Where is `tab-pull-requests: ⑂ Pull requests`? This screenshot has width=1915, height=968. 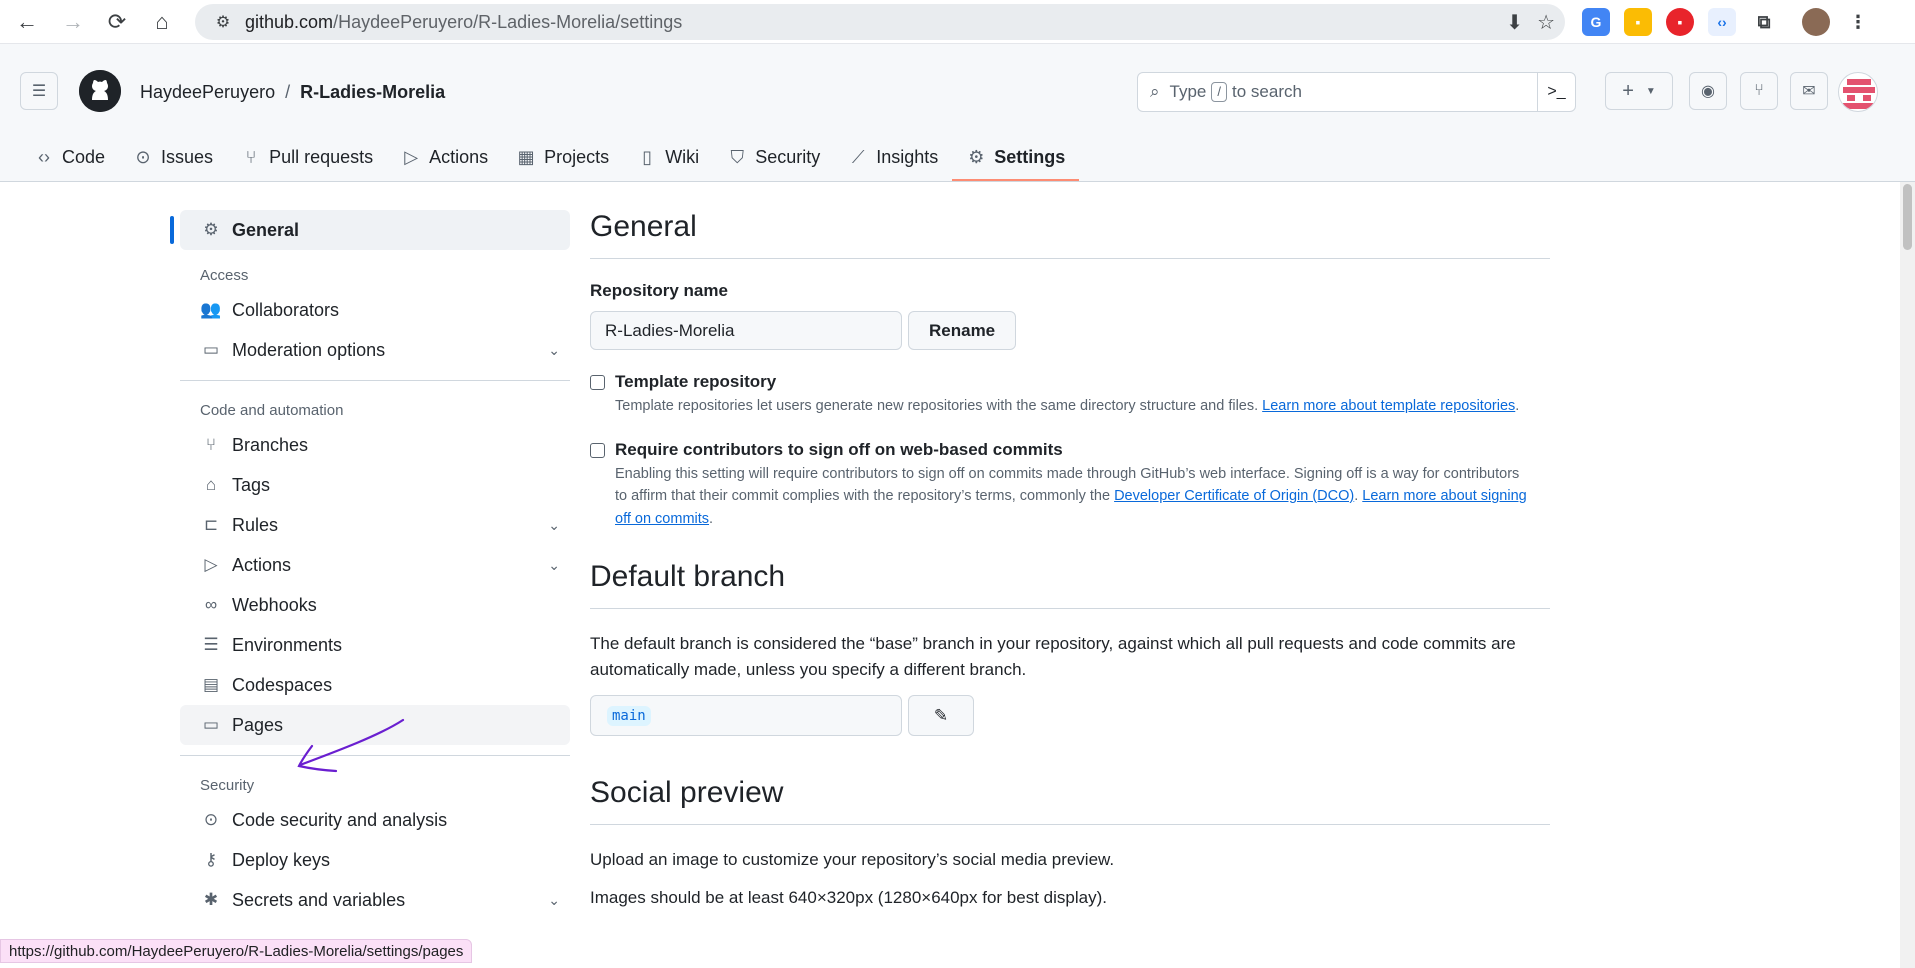 tab-pull-requests: ⑂ Pull requests is located at coordinates (307, 157).